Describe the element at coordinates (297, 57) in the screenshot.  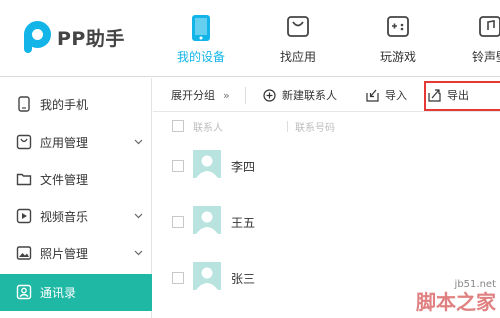
I see `nav-label: 找应用` at that location.